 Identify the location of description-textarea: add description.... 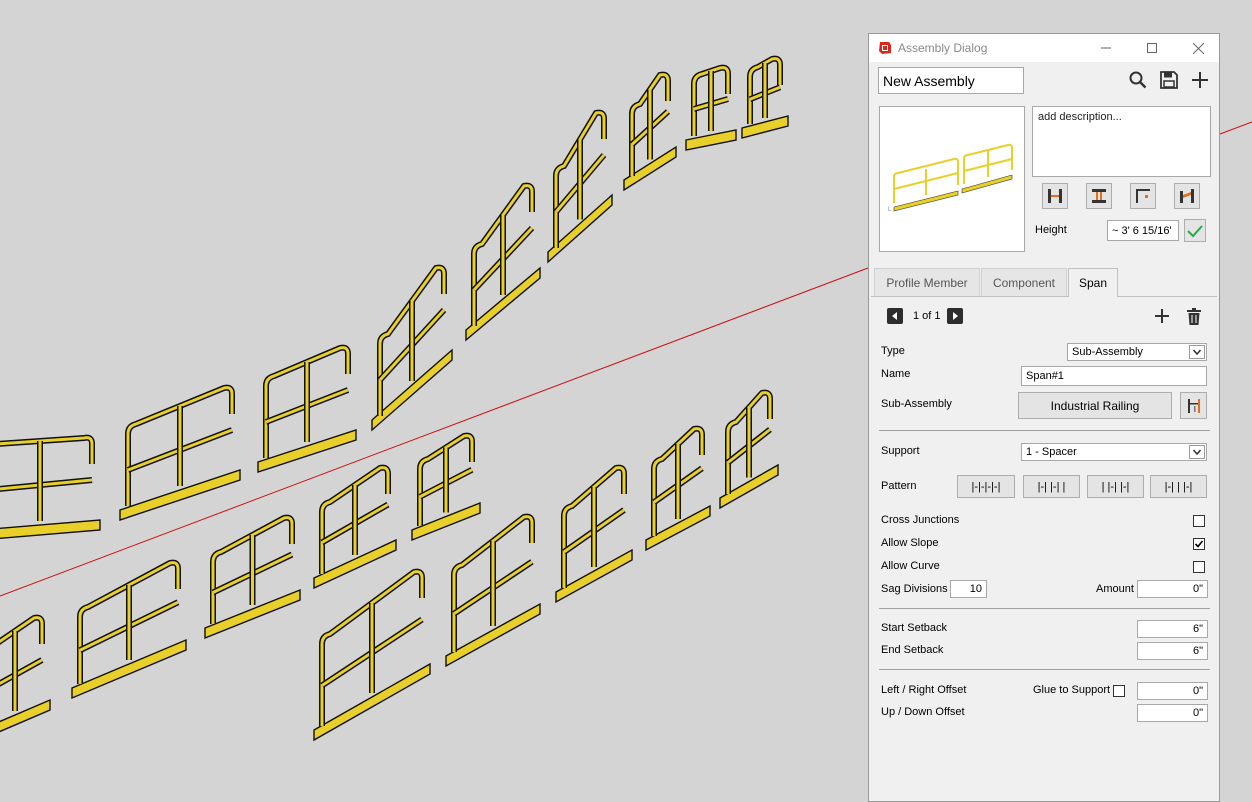
(1121, 141).